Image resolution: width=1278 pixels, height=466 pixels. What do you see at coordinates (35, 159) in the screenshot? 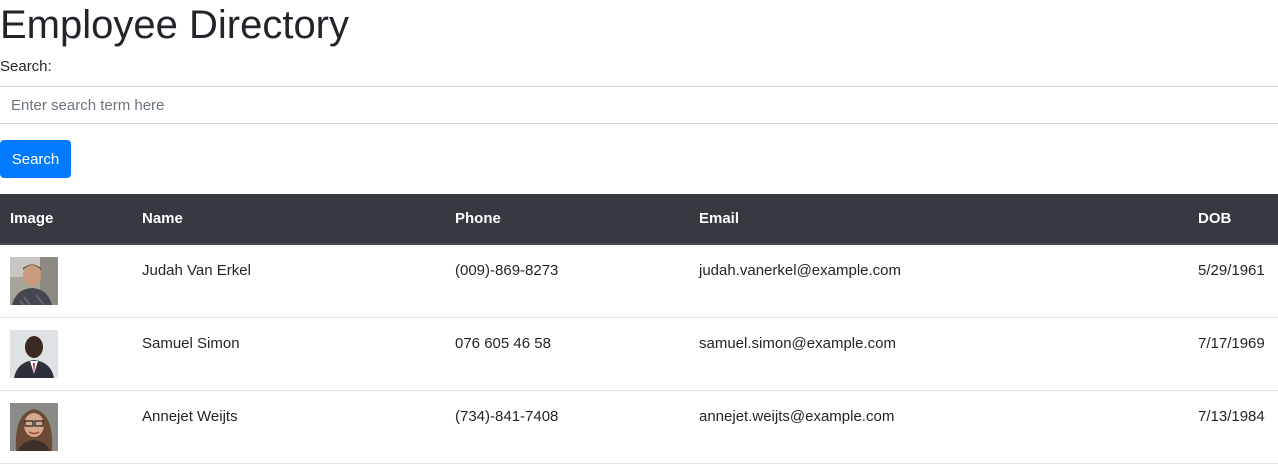
I see `search-button: Search` at bounding box center [35, 159].